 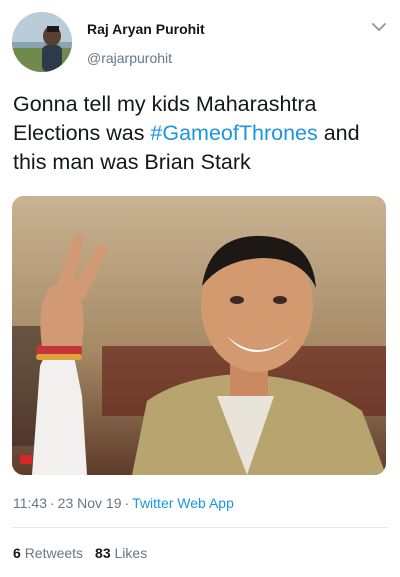 What do you see at coordinates (131, 553) in the screenshot?
I see `likes-label: Likes` at bounding box center [131, 553].